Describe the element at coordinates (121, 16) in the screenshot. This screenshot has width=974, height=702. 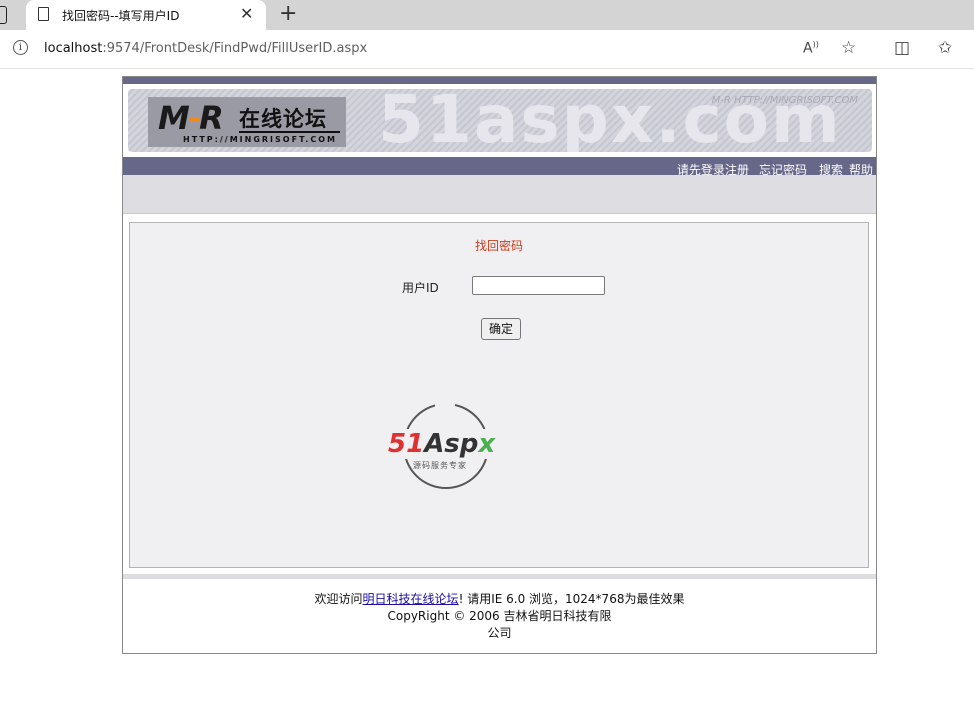
I see `tab-title: 找回密码--填写用户ID` at that location.